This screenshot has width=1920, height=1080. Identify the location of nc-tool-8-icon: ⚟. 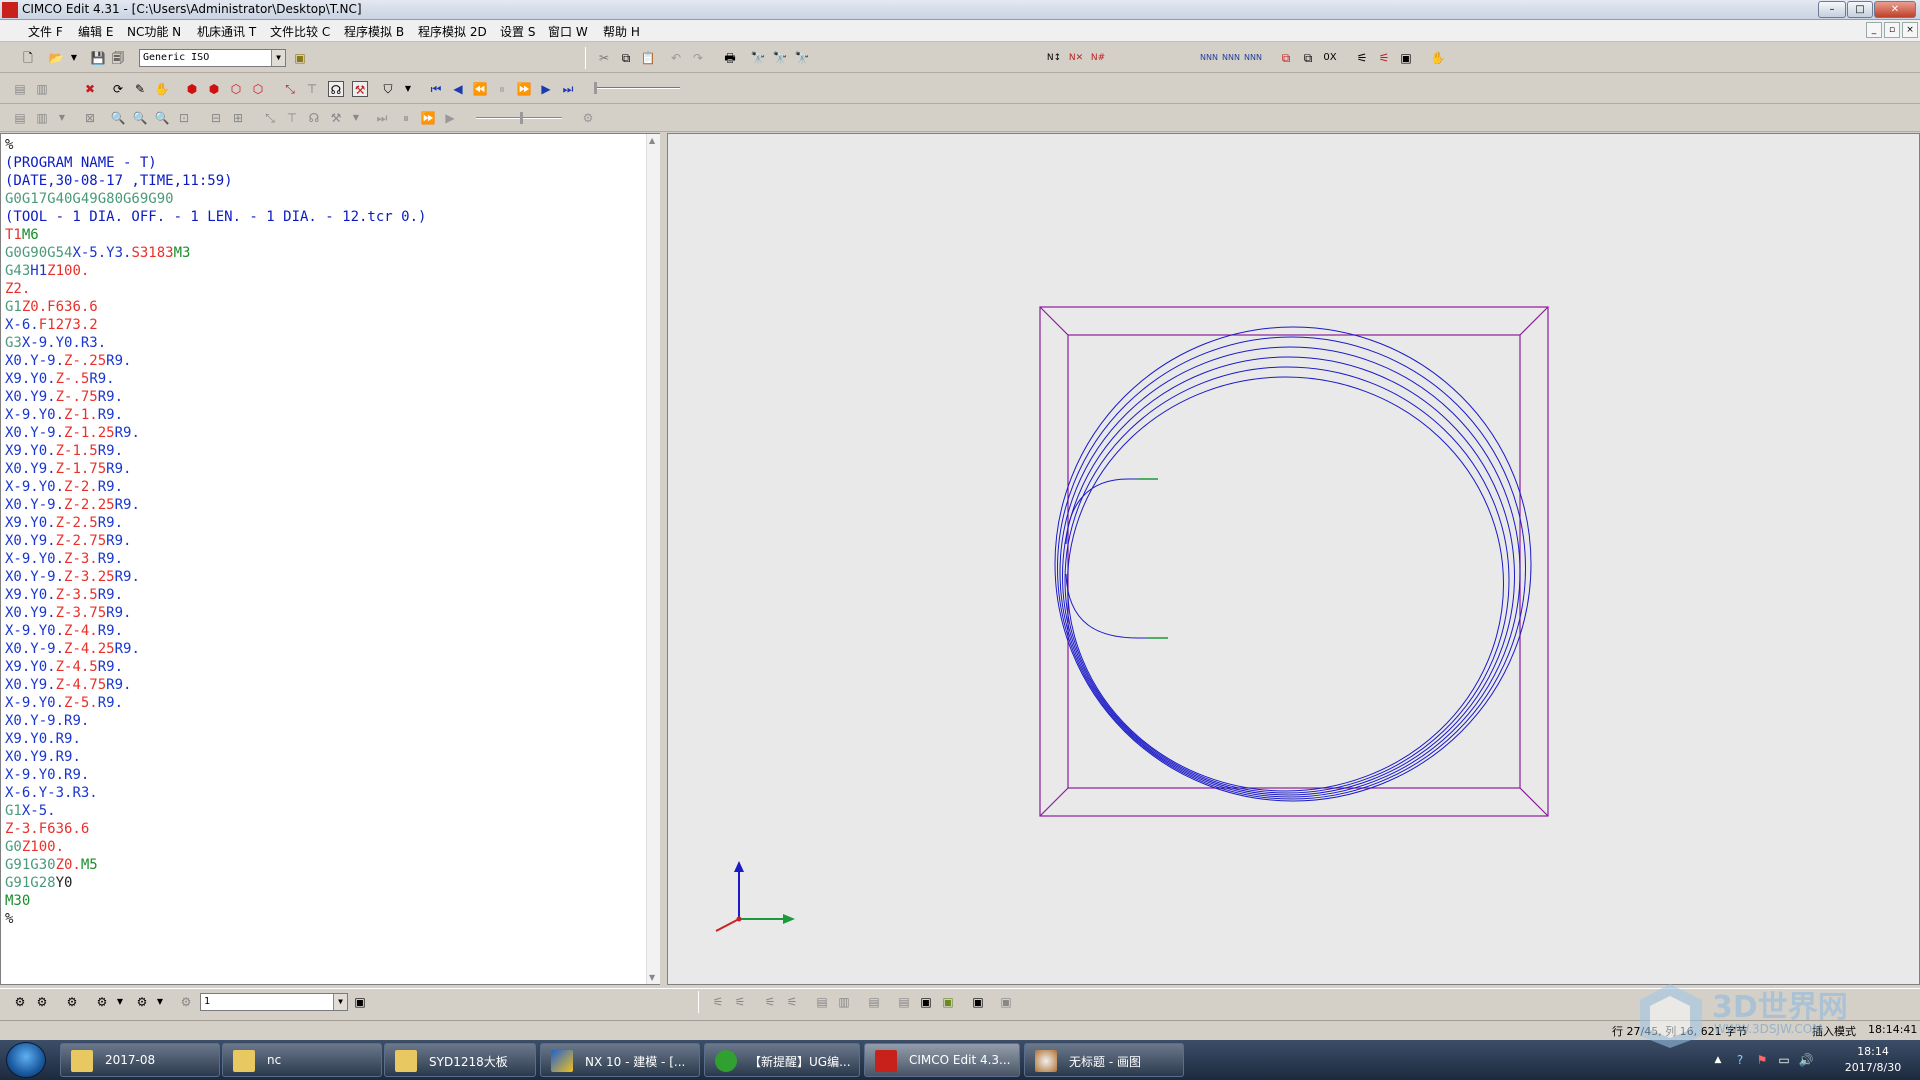
(1384, 58).